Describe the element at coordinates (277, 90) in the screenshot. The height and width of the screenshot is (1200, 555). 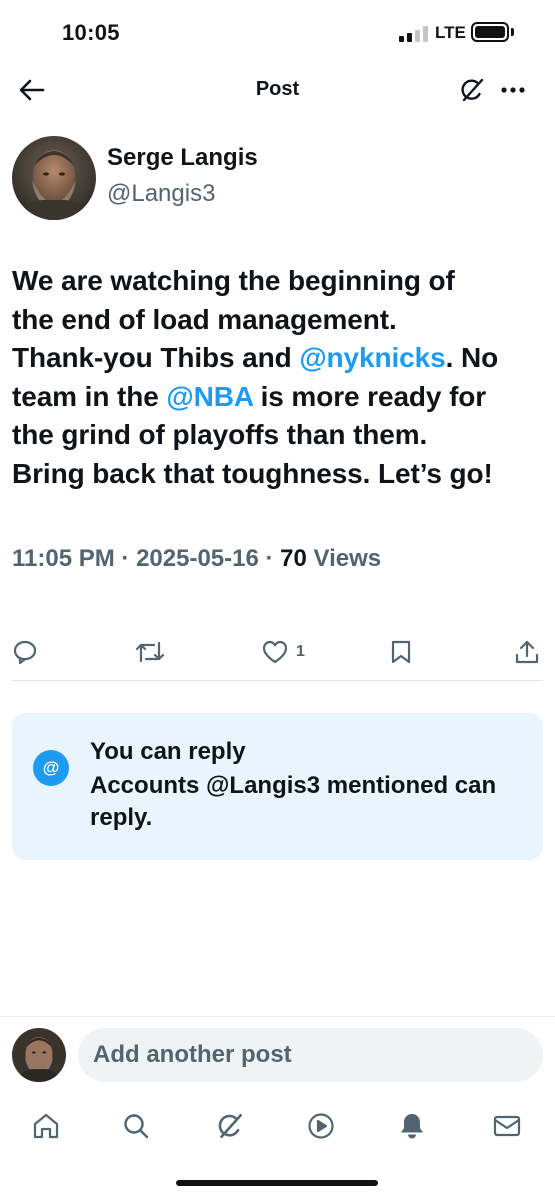
I see `top-header: Post` at that location.